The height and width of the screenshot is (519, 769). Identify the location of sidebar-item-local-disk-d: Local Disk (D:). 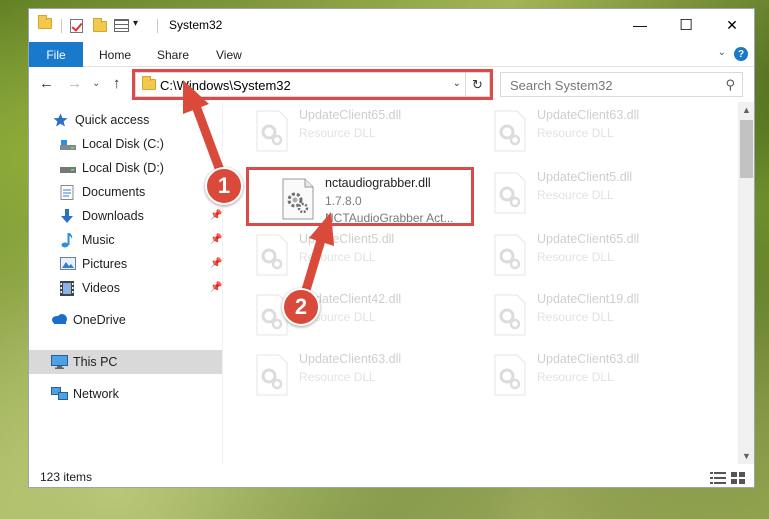
(112, 168).